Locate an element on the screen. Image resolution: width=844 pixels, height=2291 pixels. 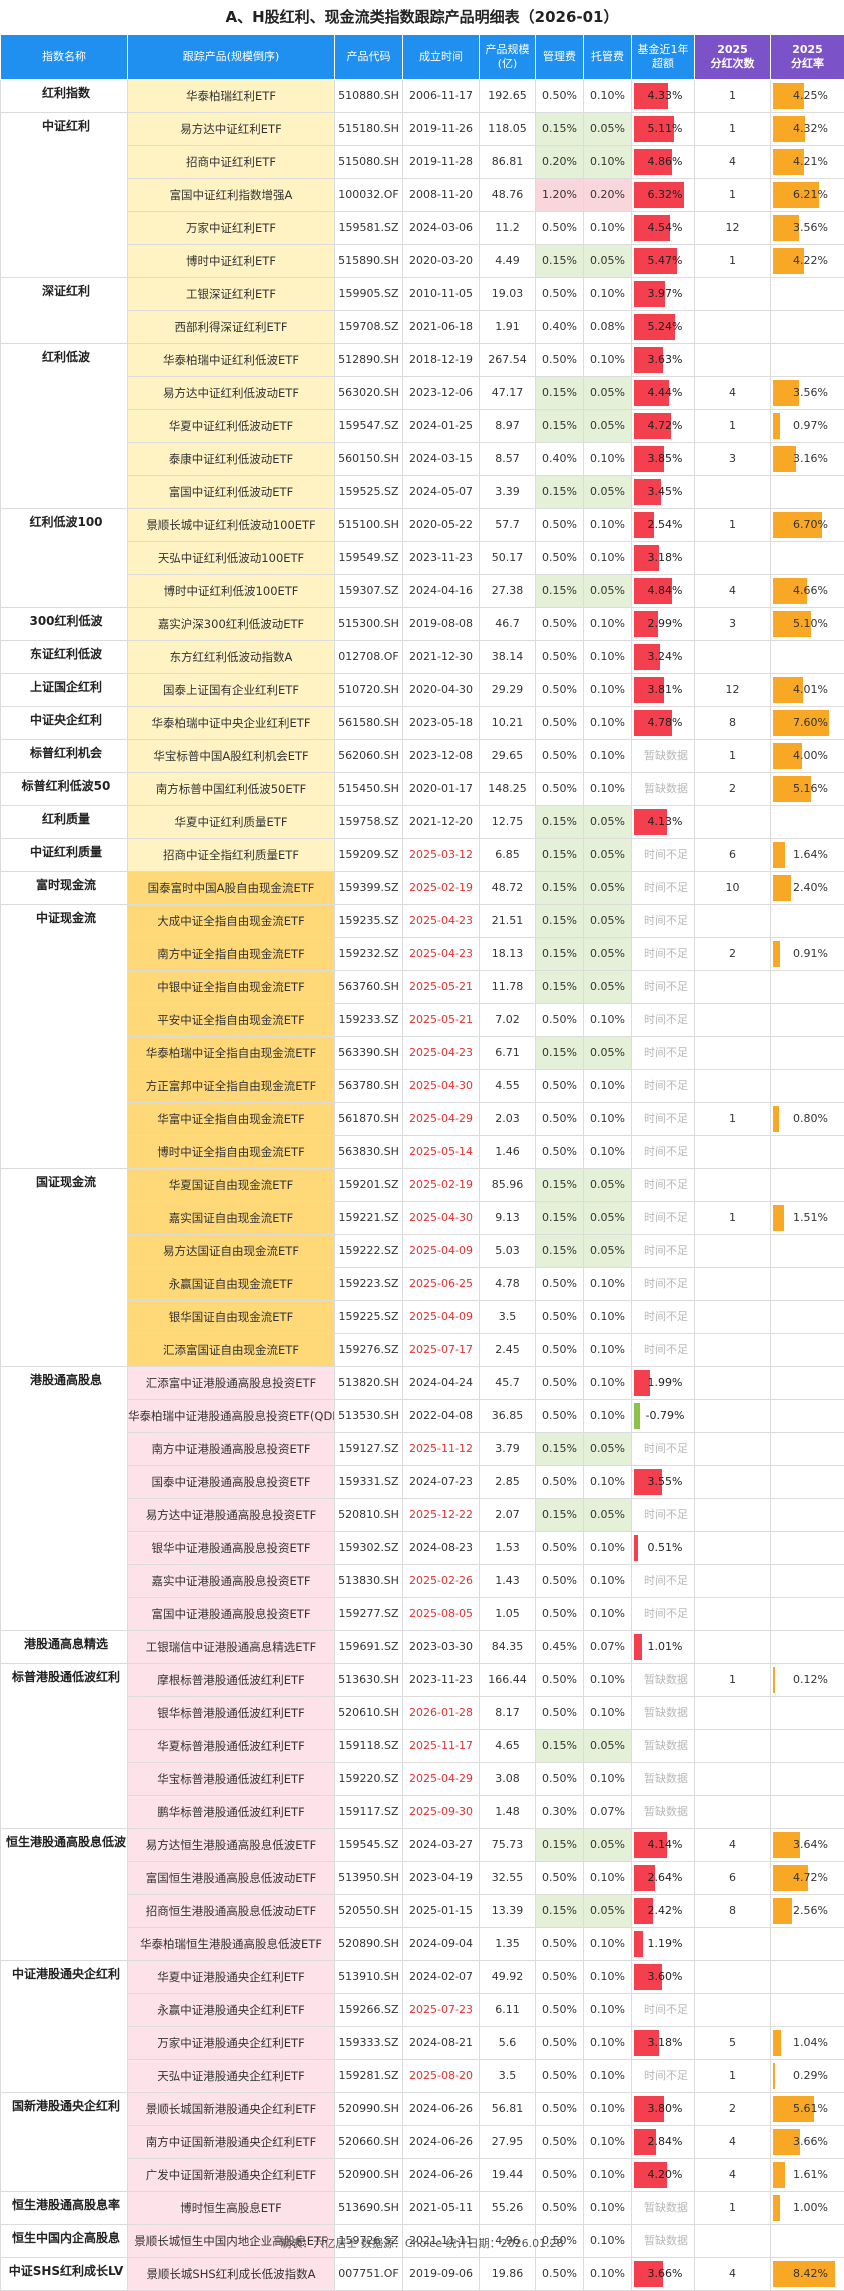
excess-return-cell: 4.20% is located at coordinates (663, 2175).